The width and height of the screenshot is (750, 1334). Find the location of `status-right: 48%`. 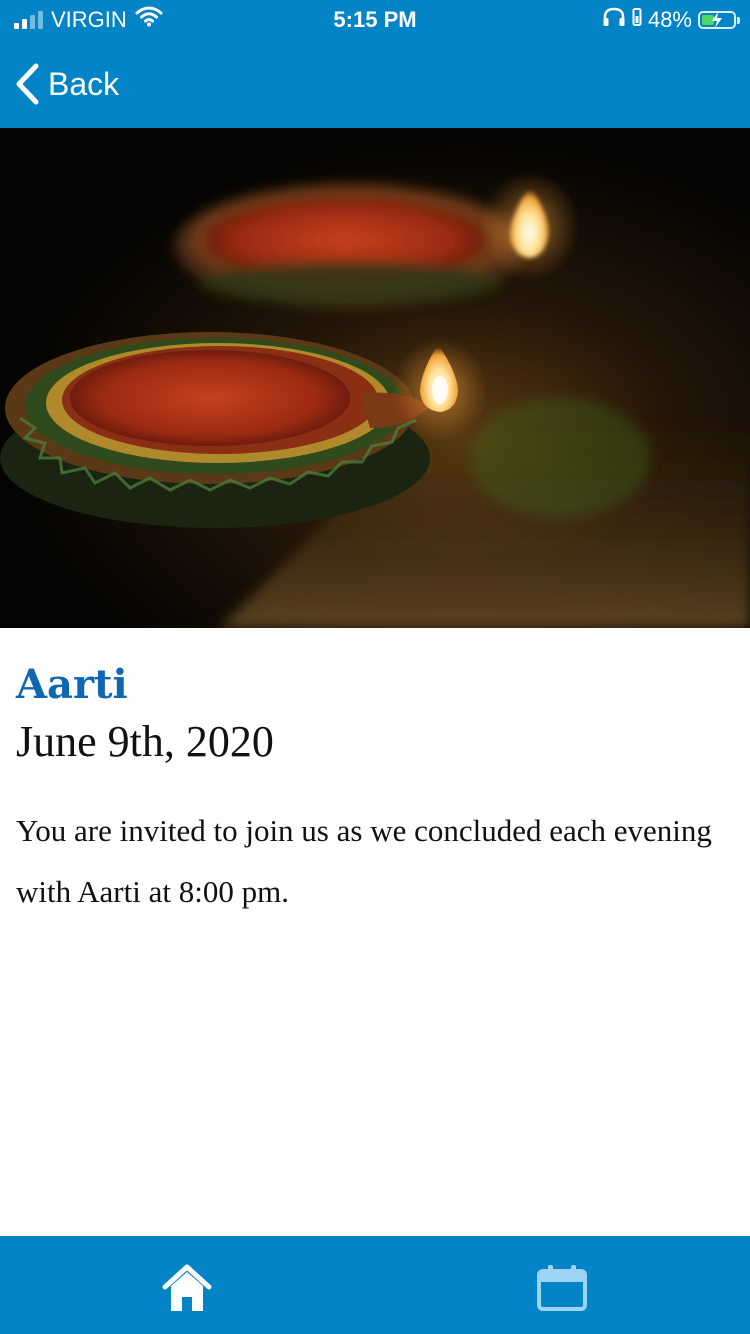

status-right: 48% is located at coordinates (671, 20).